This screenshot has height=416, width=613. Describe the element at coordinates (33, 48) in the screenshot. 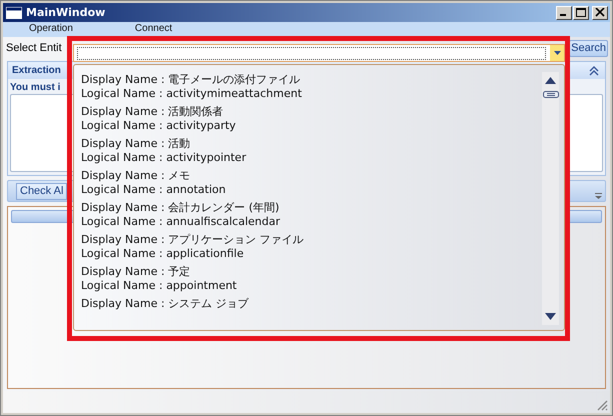

I see `field-label: Select Entit` at that location.